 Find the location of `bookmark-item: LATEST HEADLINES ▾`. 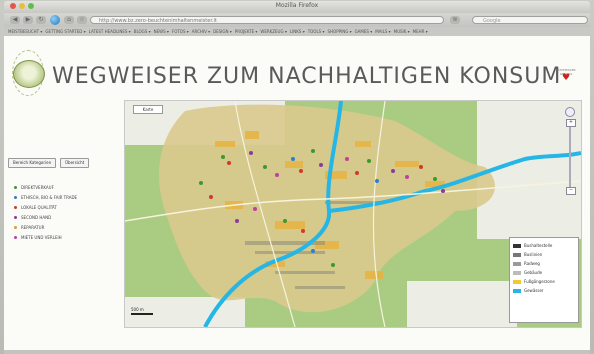

bookmark-item: LATEST HEADLINES ▾ is located at coordinates (110, 31).